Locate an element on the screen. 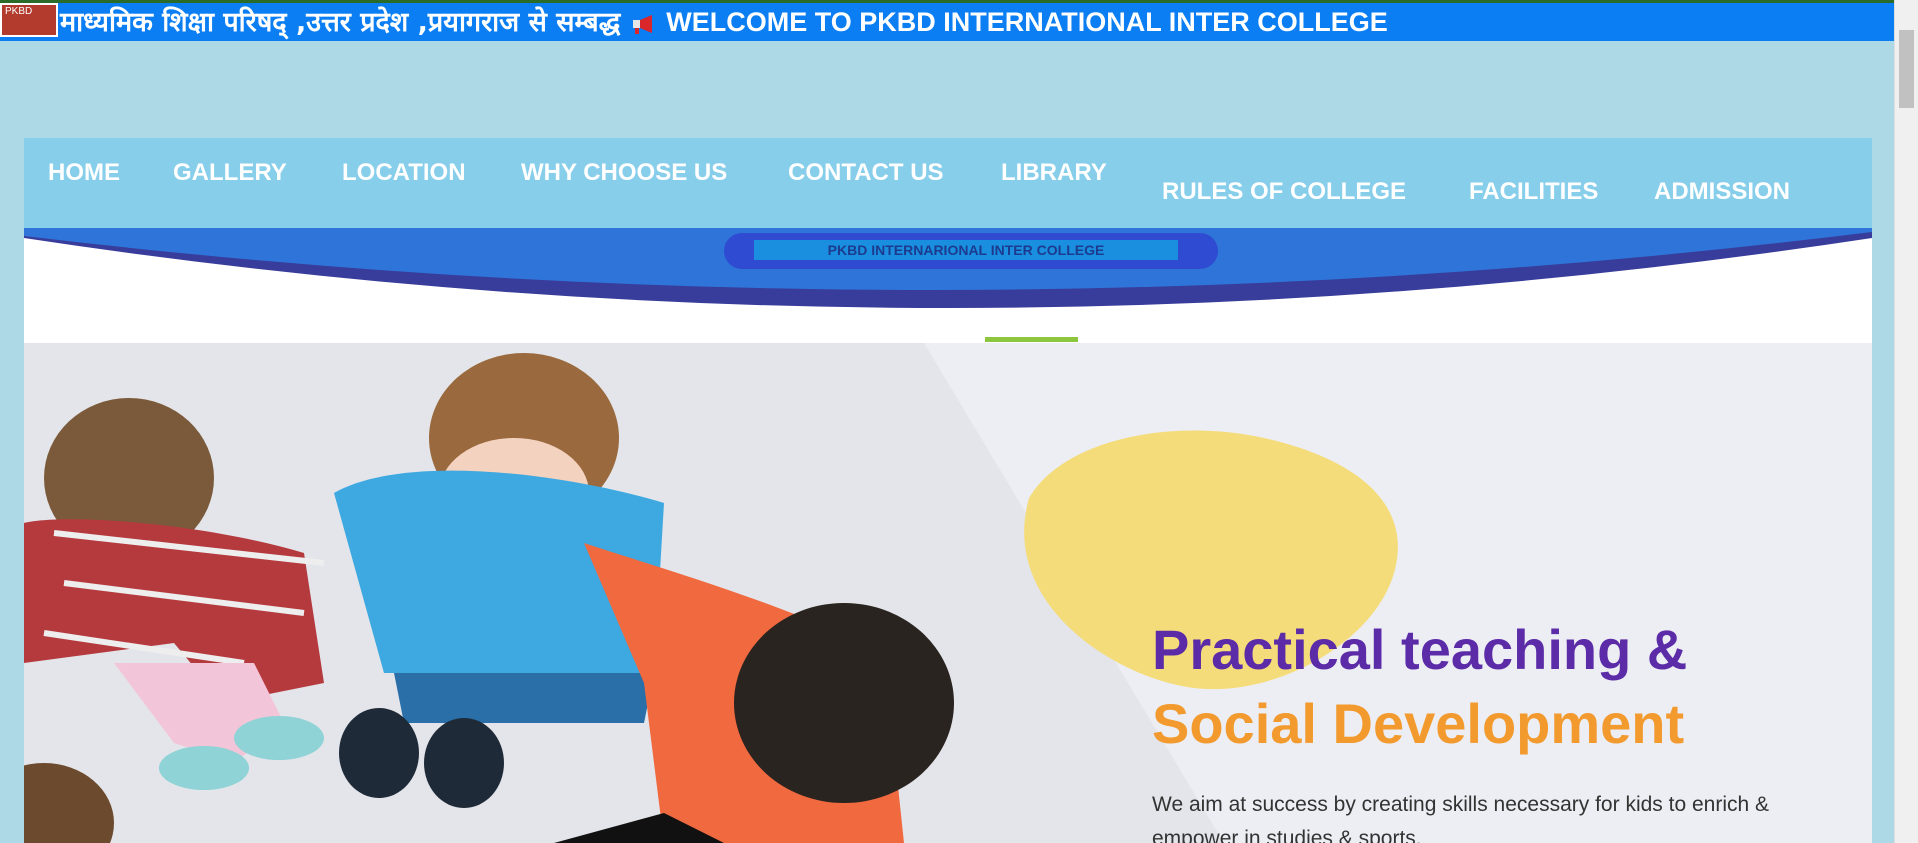 The image size is (1918, 843). nav-facilities: FACILITIES is located at coordinates (1533, 192).